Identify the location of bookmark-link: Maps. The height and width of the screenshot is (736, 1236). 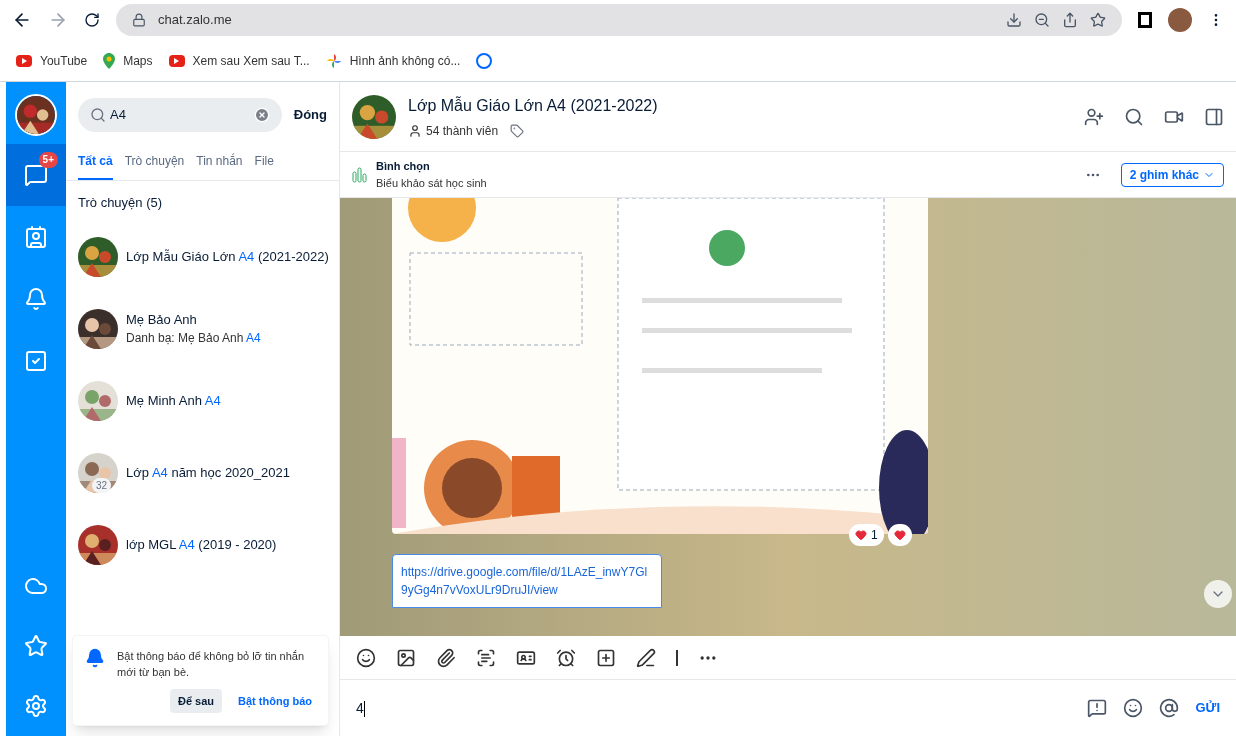
(138, 60).